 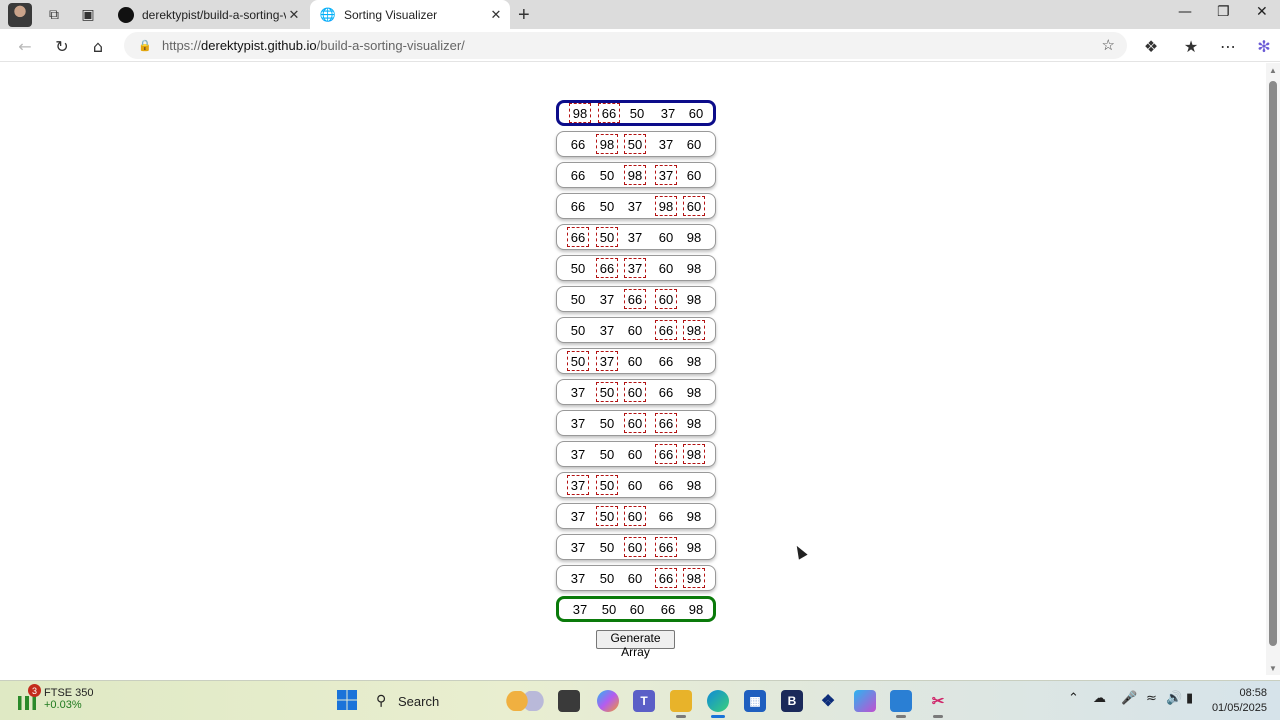 I want to click on refresh-icon: ↻, so click(x=62, y=46).